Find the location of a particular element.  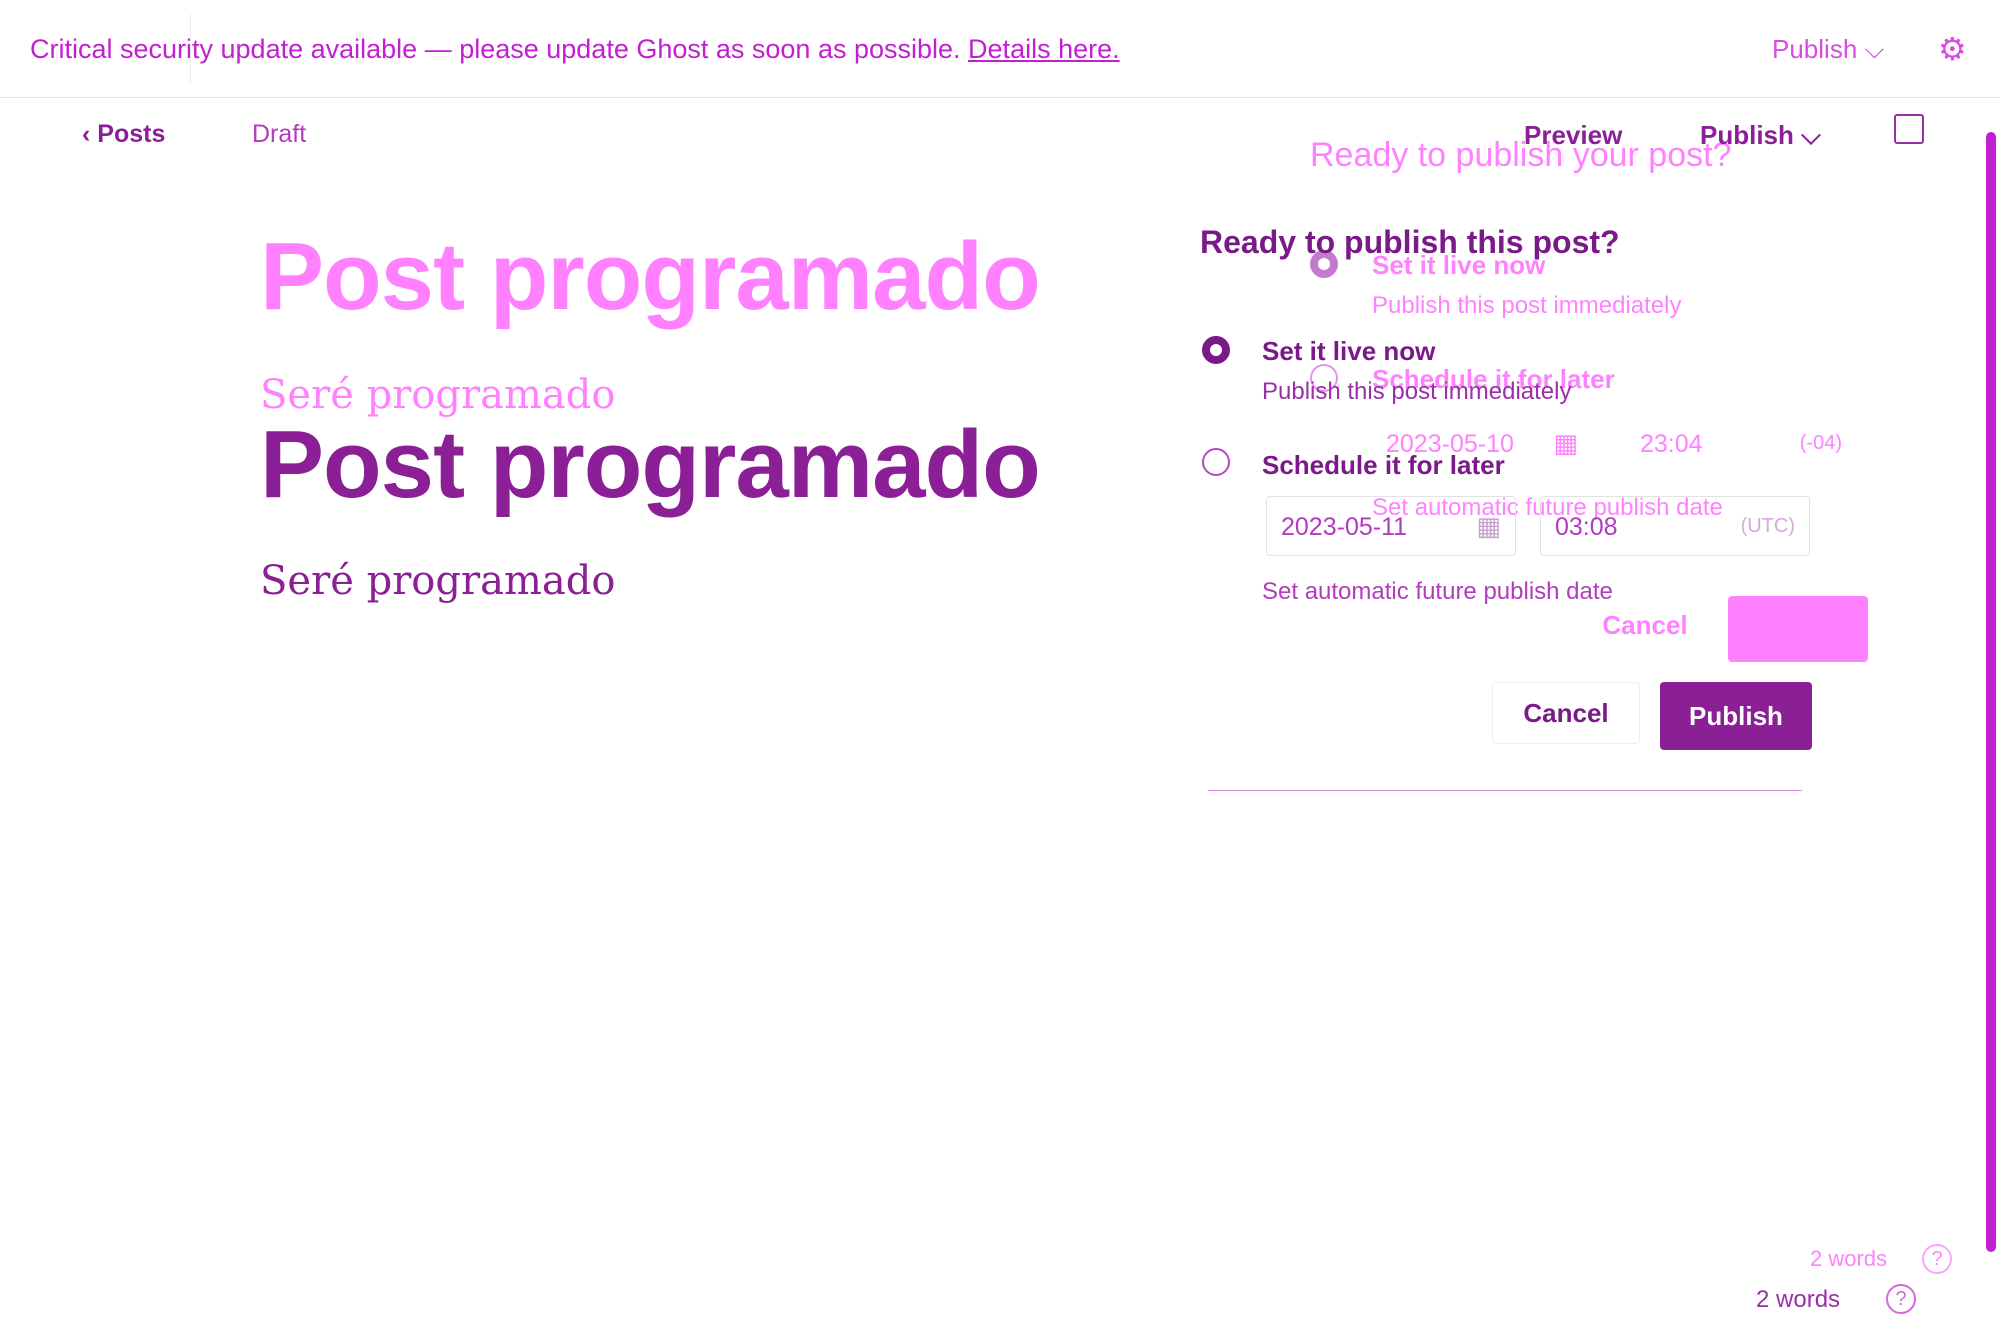

popover-divider is located at coordinates (1505, 790).